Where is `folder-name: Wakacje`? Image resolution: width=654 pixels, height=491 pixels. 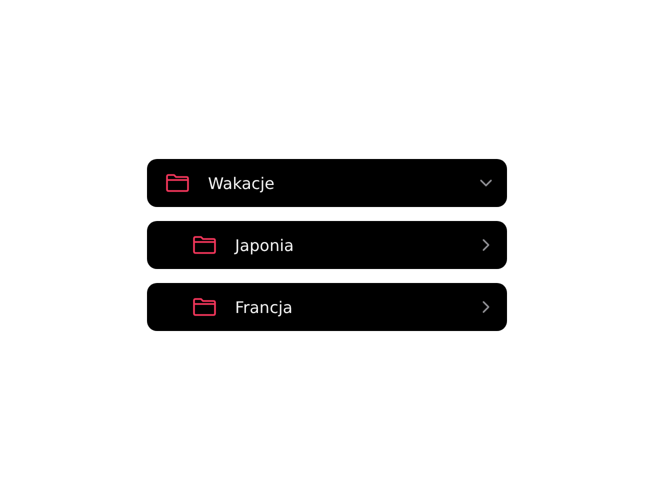 folder-name: Wakacje is located at coordinates (242, 183).